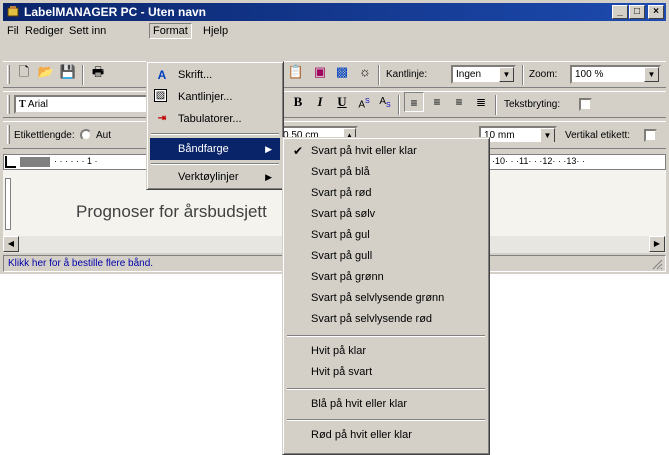 The image size is (669, 455). I want to click on border-value: Ingen, so click(469, 74).